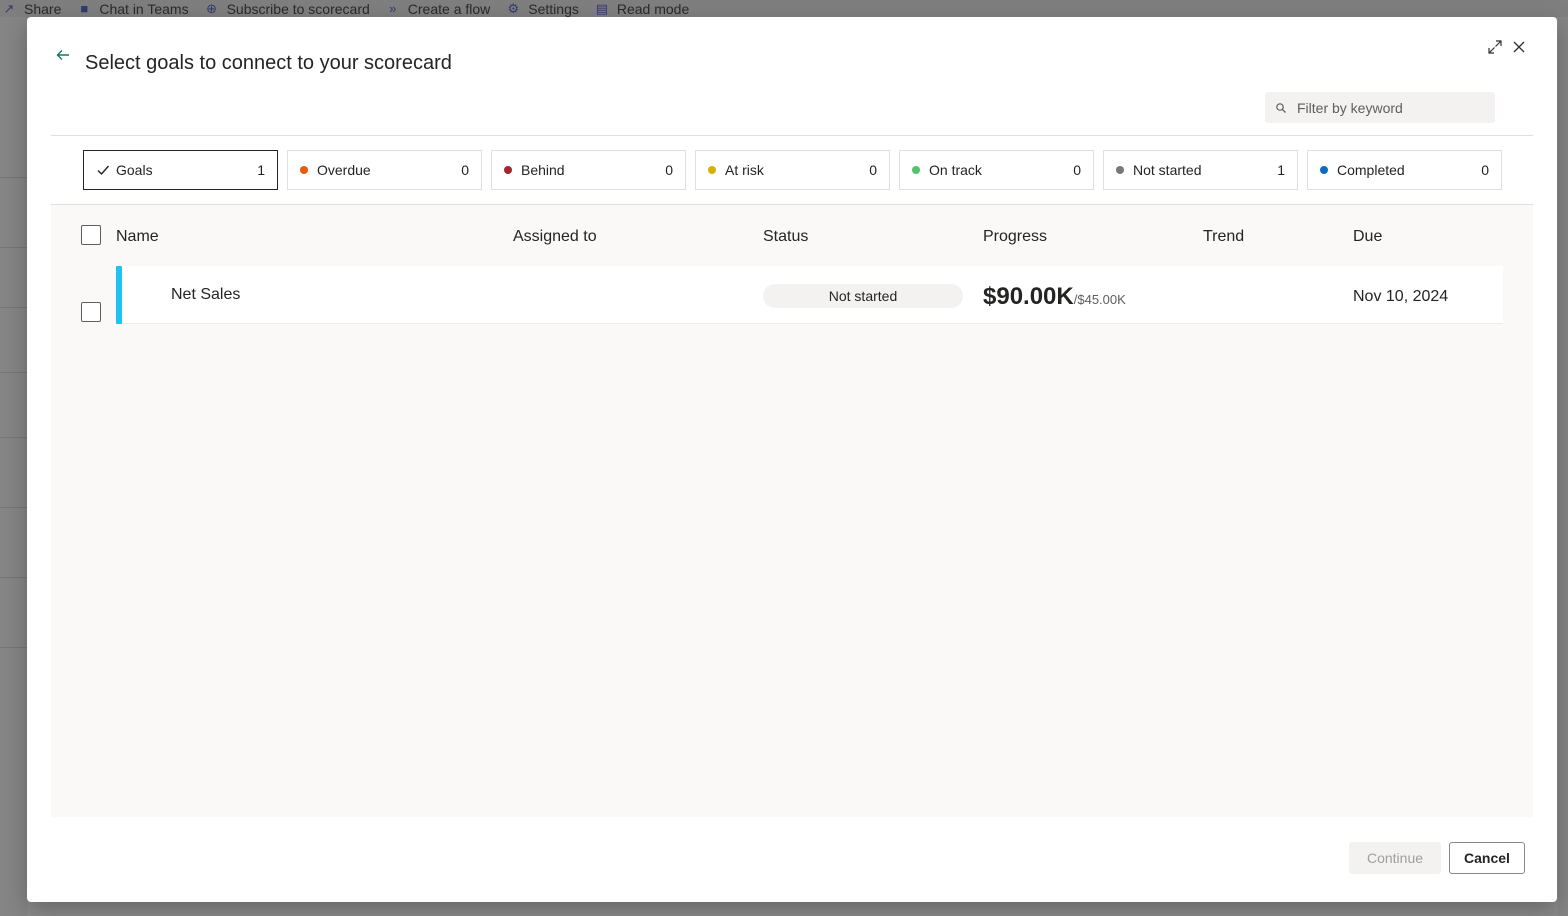 This screenshot has width=1568, height=916. What do you see at coordinates (43, 8) in the screenshot?
I see `share-label: Share` at bounding box center [43, 8].